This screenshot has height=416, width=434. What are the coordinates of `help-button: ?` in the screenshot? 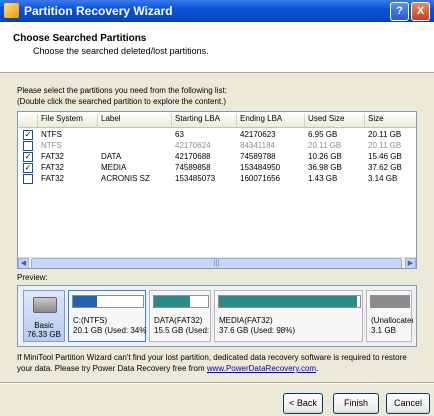 It's located at (399, 11).